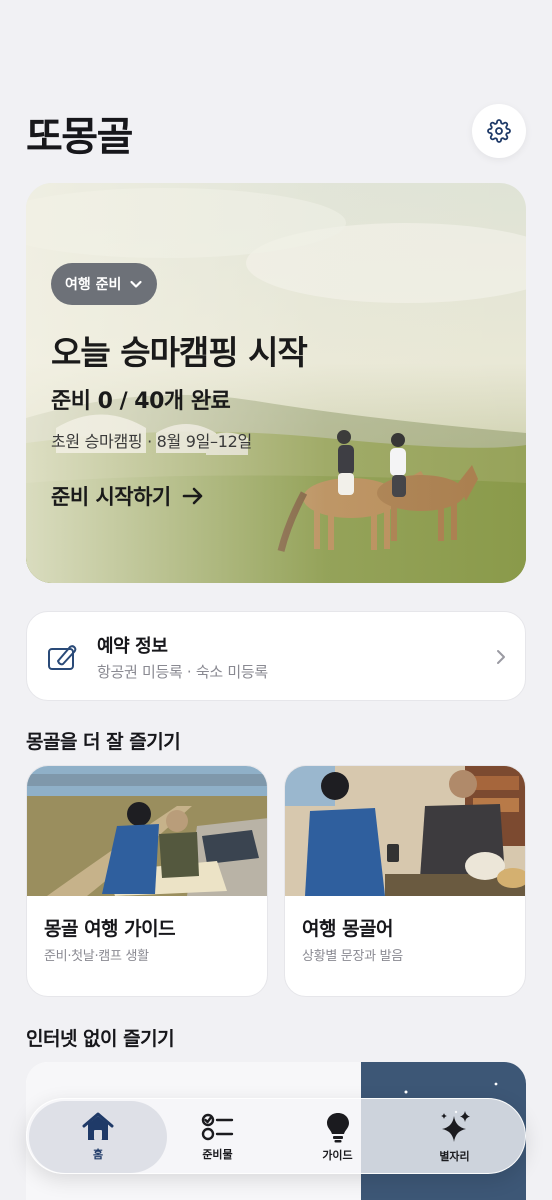 This screenshot has width=552, height=1200. What do you see at coordinates (79, 137) in the screenshot?
I see `page-title: 또몽골` at bounding box center [79, 137].